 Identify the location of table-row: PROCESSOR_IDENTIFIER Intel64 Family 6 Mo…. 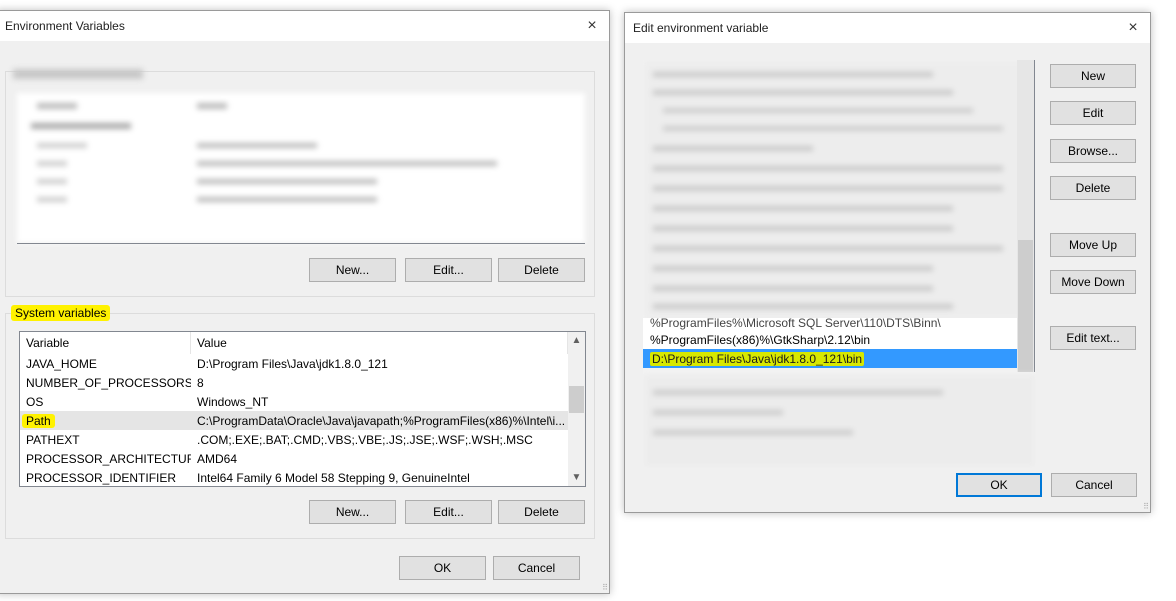
(302, 477).